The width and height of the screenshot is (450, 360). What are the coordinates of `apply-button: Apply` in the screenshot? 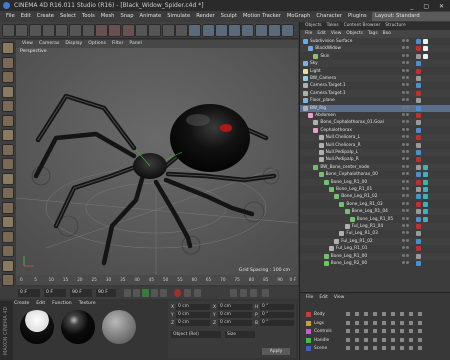 It's located at (276, 351).